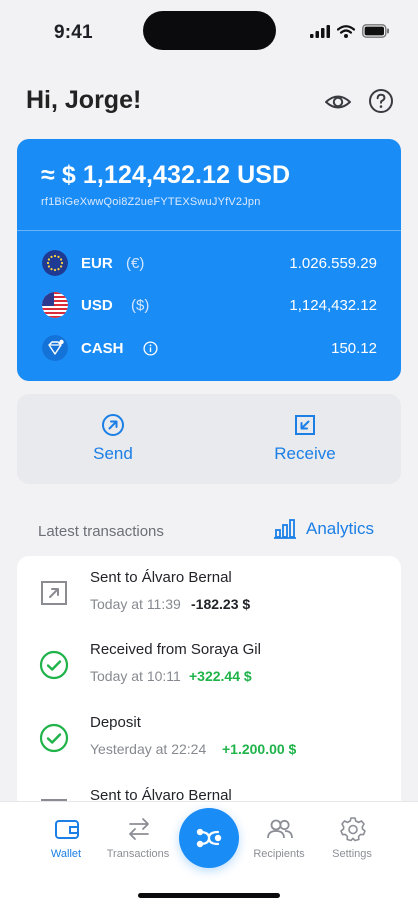  What do you see at coordinates (135, 263) in the screenshot?
I see `currency-symbol: (€)` at bounding box center [135, 263].